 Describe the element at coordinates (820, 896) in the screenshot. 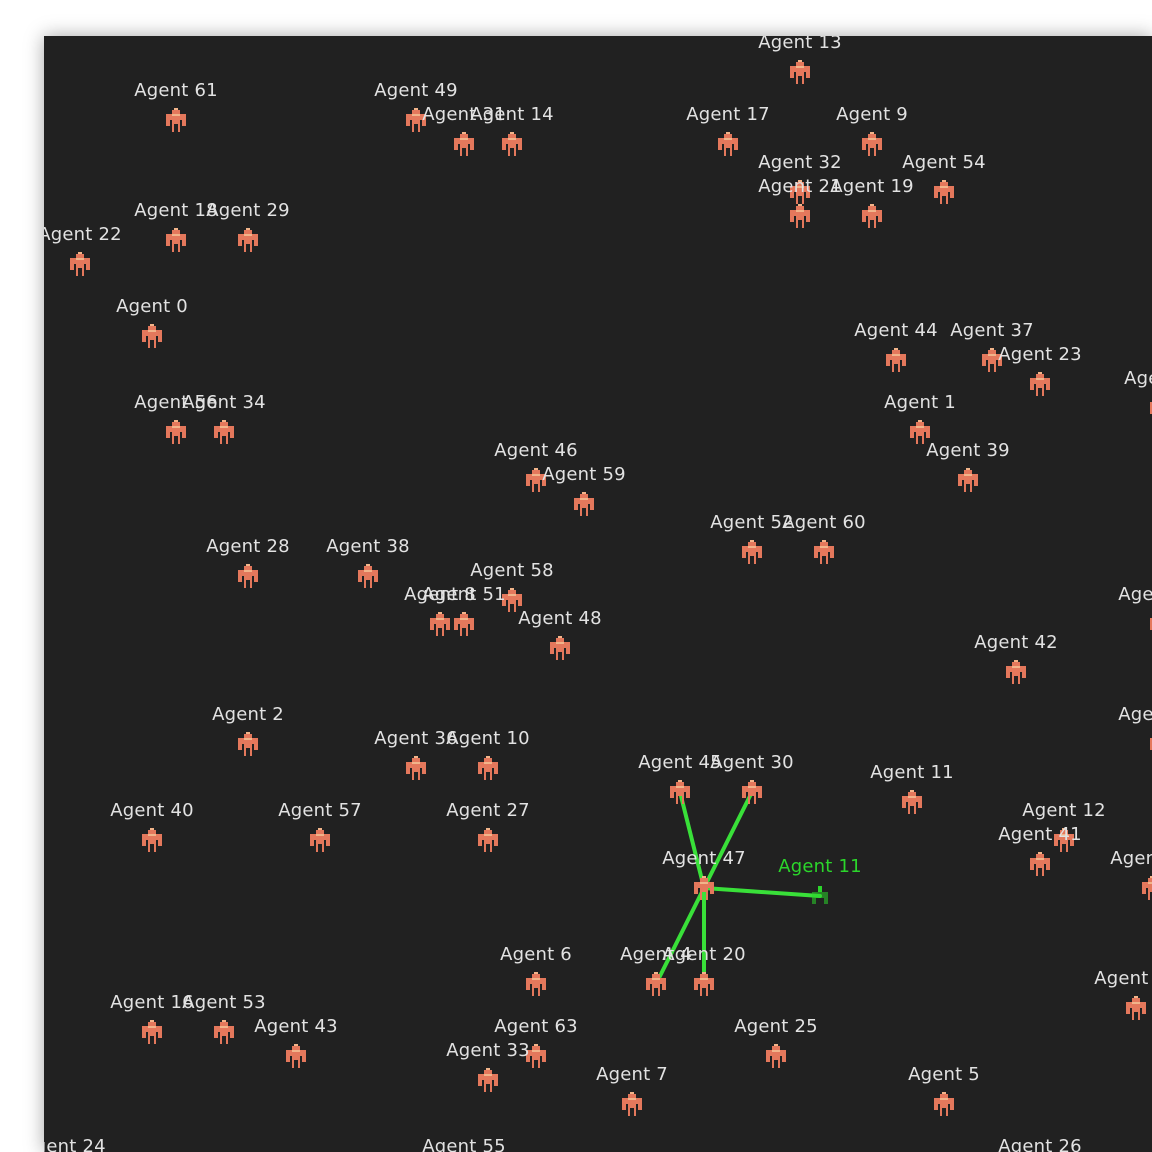

I see `selected-agent-icon` at that location.